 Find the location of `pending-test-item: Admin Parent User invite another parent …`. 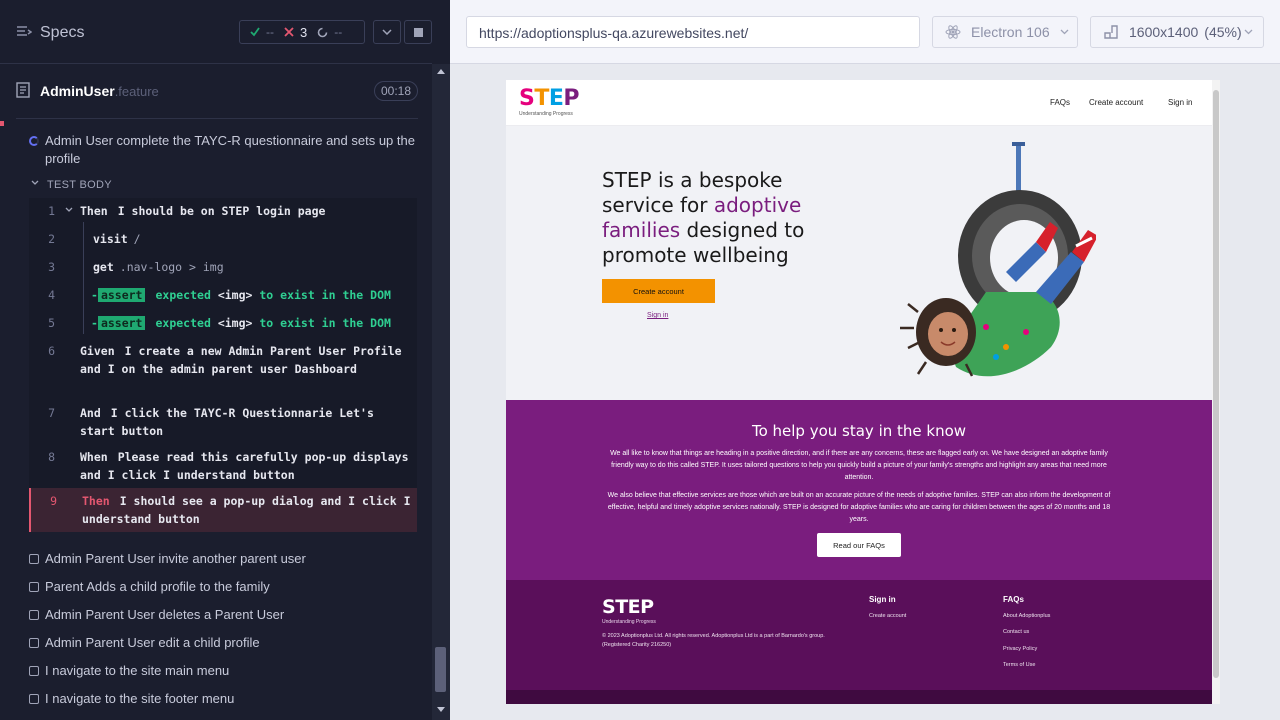

pending-test-item: Admin Parent User invite another parent … is located at coordinates (224, 560).